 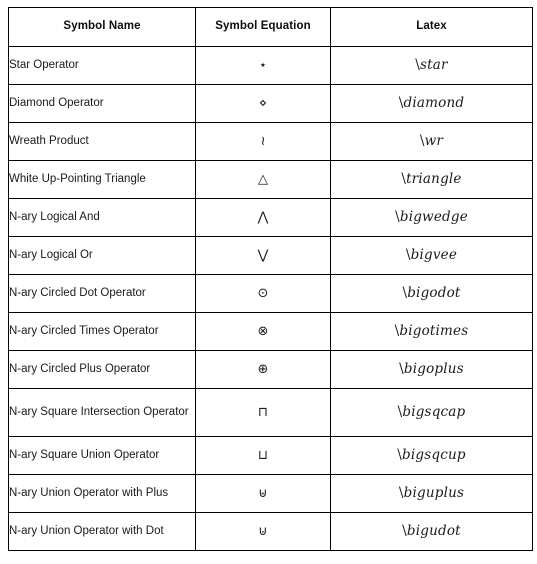 I want to click on table-row: N-ary Circled Dot Operator ⊙ \bigodot, so click(x=270, y=293).